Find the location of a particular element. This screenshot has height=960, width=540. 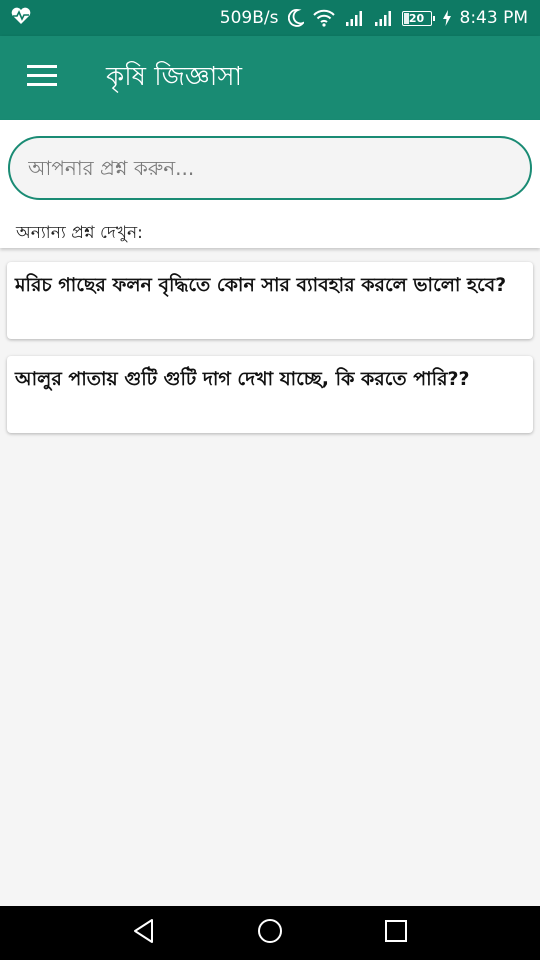

back-icon is located at coordinates (144, 933).